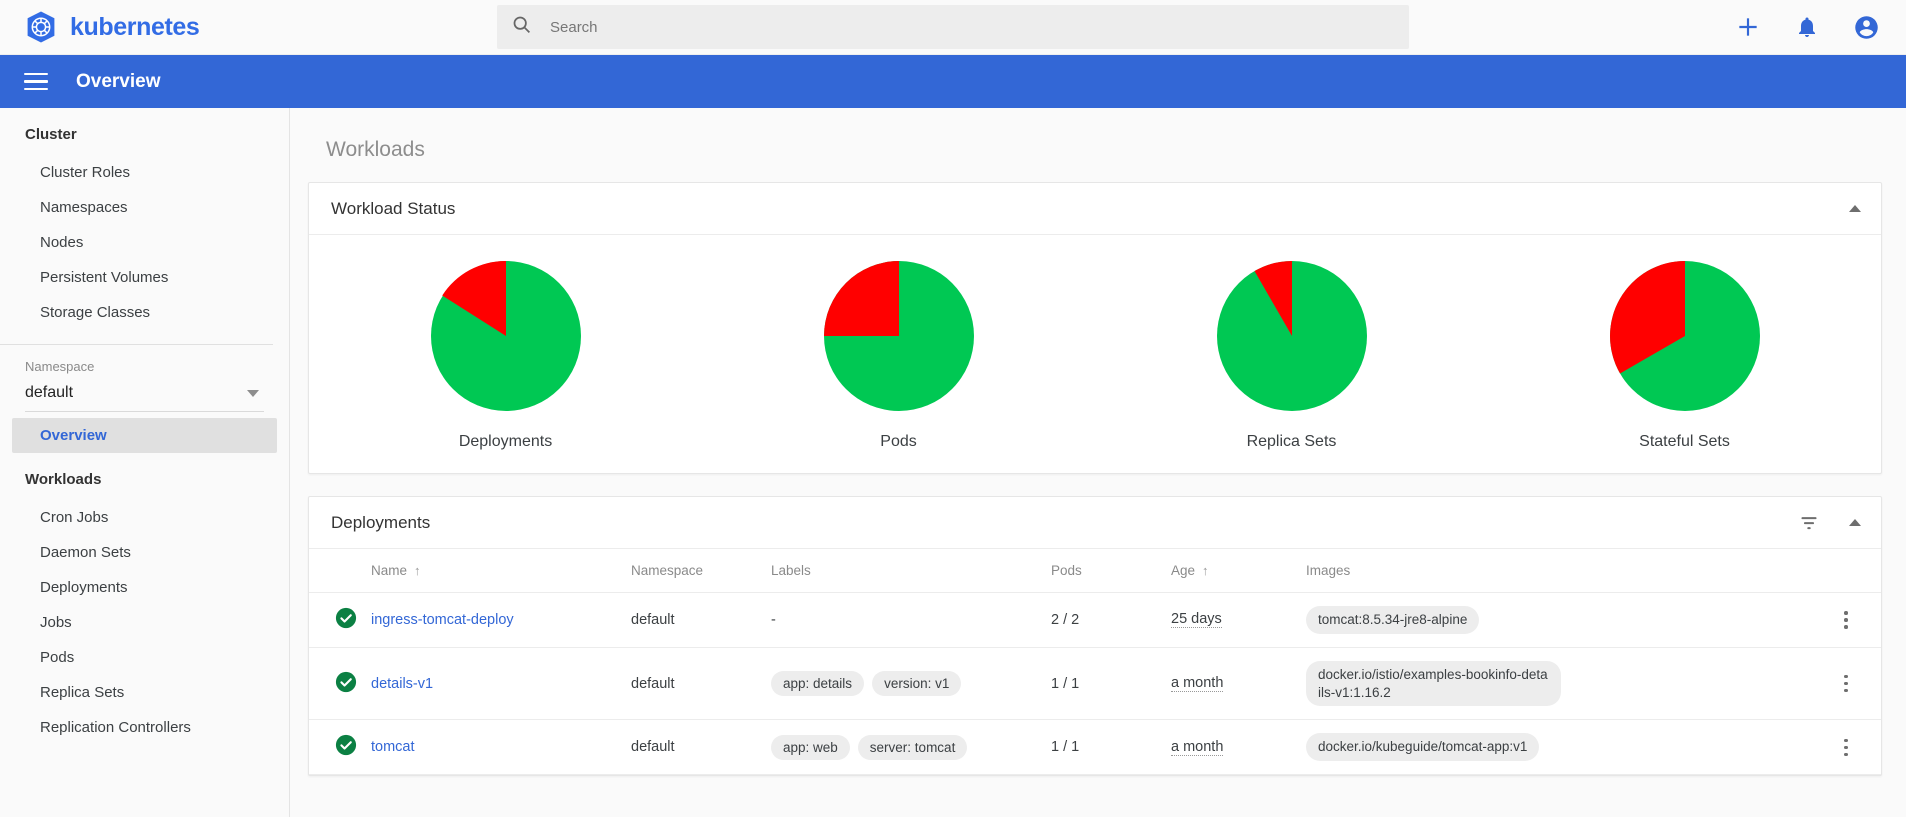 This screenshot has width=1906, height=817. I want to click on workload-status-actions, so click(1855, 208).